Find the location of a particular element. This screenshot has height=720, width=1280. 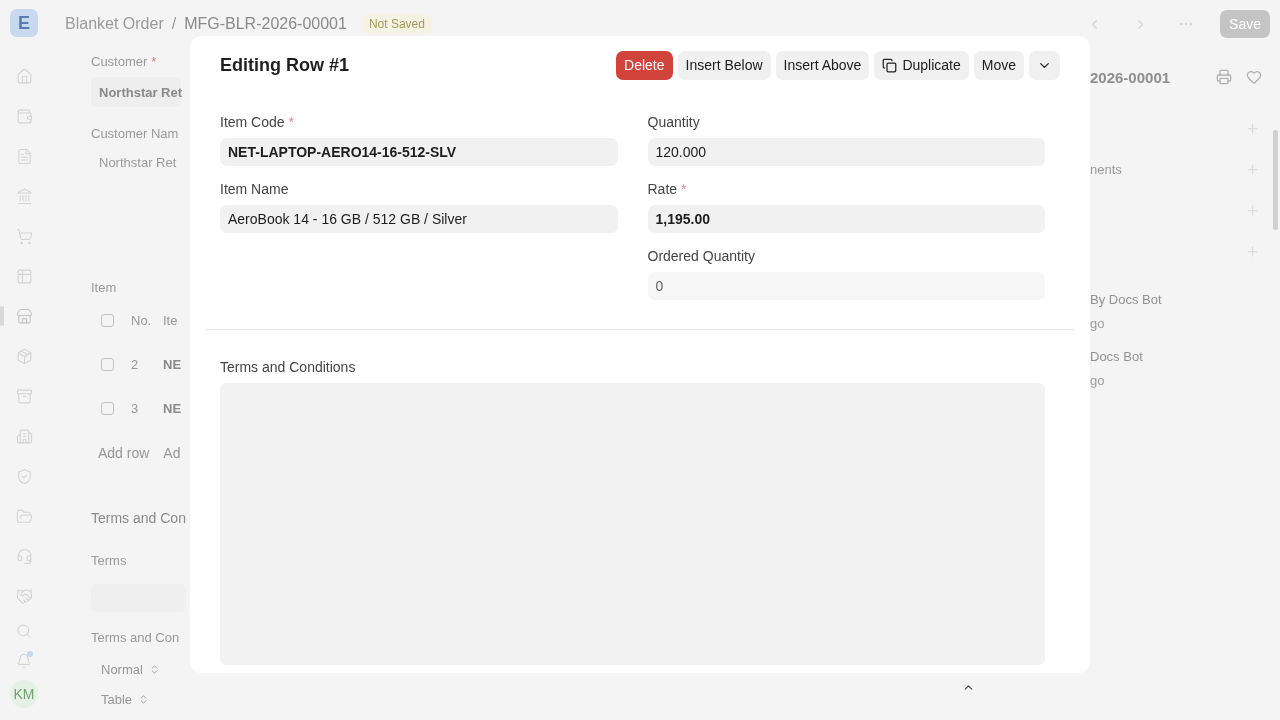

cart-icon is located at coordinates (24, 236).